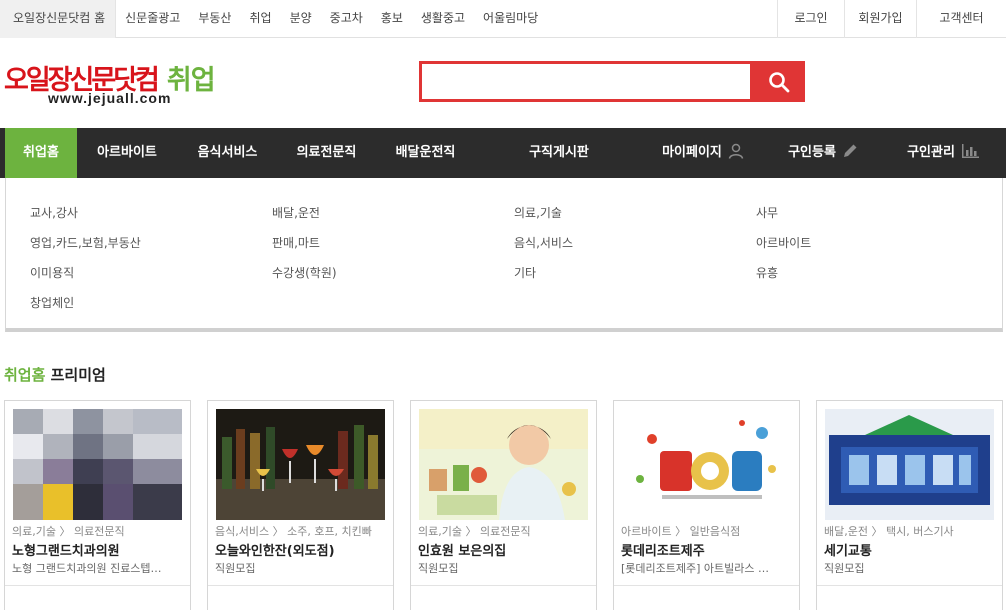 Image resolution: width=1006 pixels, height=610 pixels. I want to click on user-icon, so click(736, 151).